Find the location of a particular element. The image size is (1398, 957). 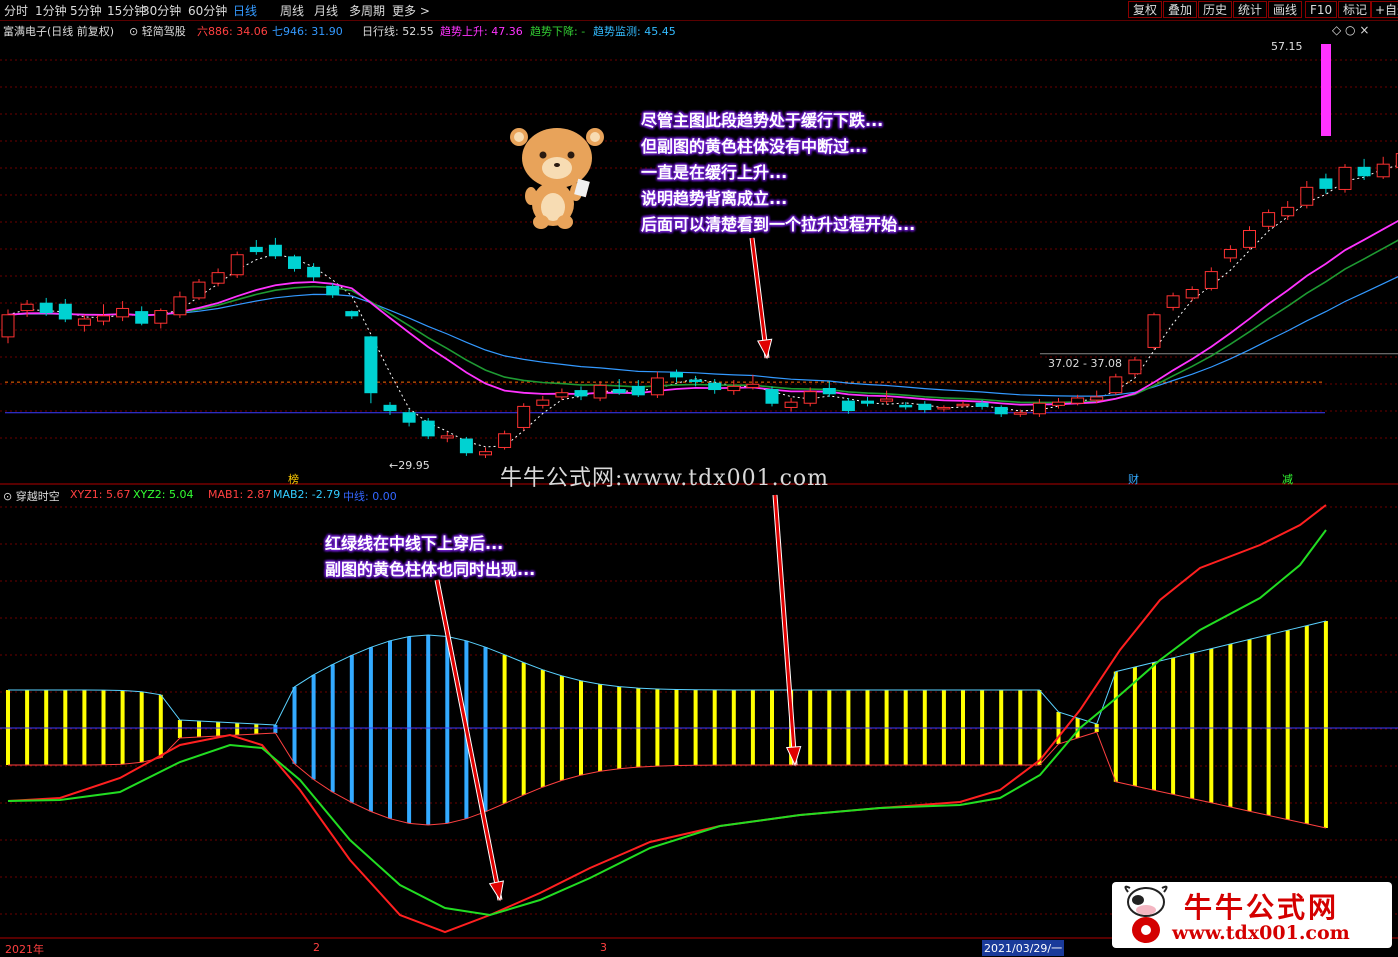

period-tab-3: 15分钟 is located at coordinates (126, 10).